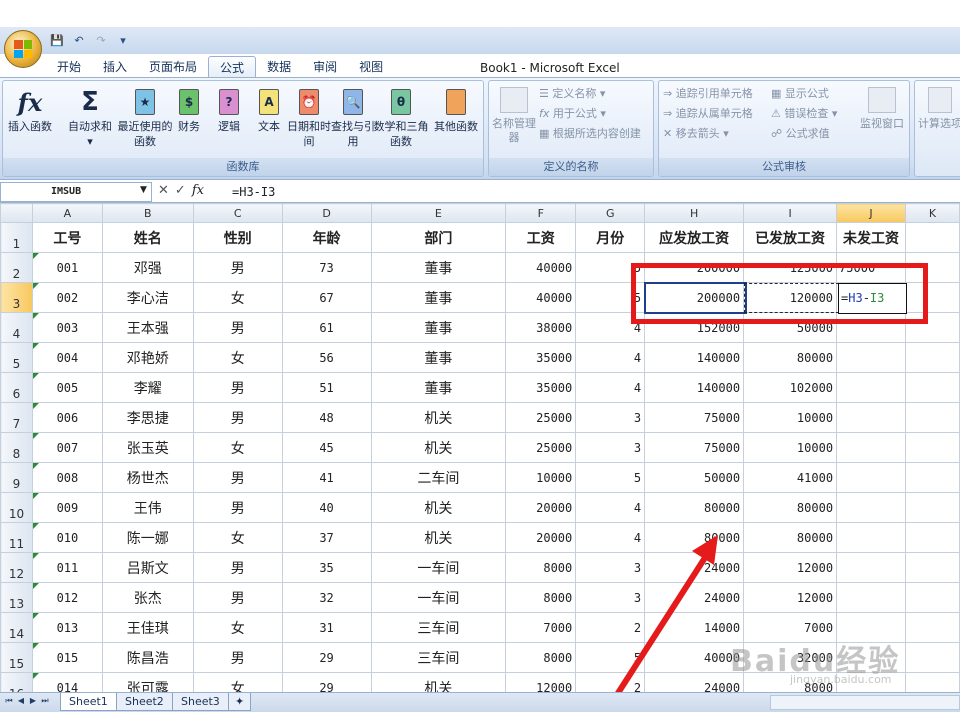  I want to click on table-cell: 一车间, so click(438, 567).